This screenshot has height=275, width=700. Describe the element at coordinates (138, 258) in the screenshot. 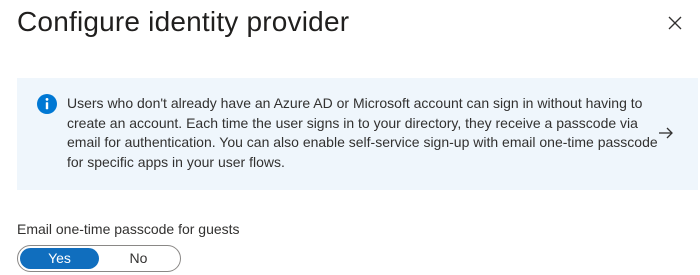

I see `toggle-option-no: No` at that location.